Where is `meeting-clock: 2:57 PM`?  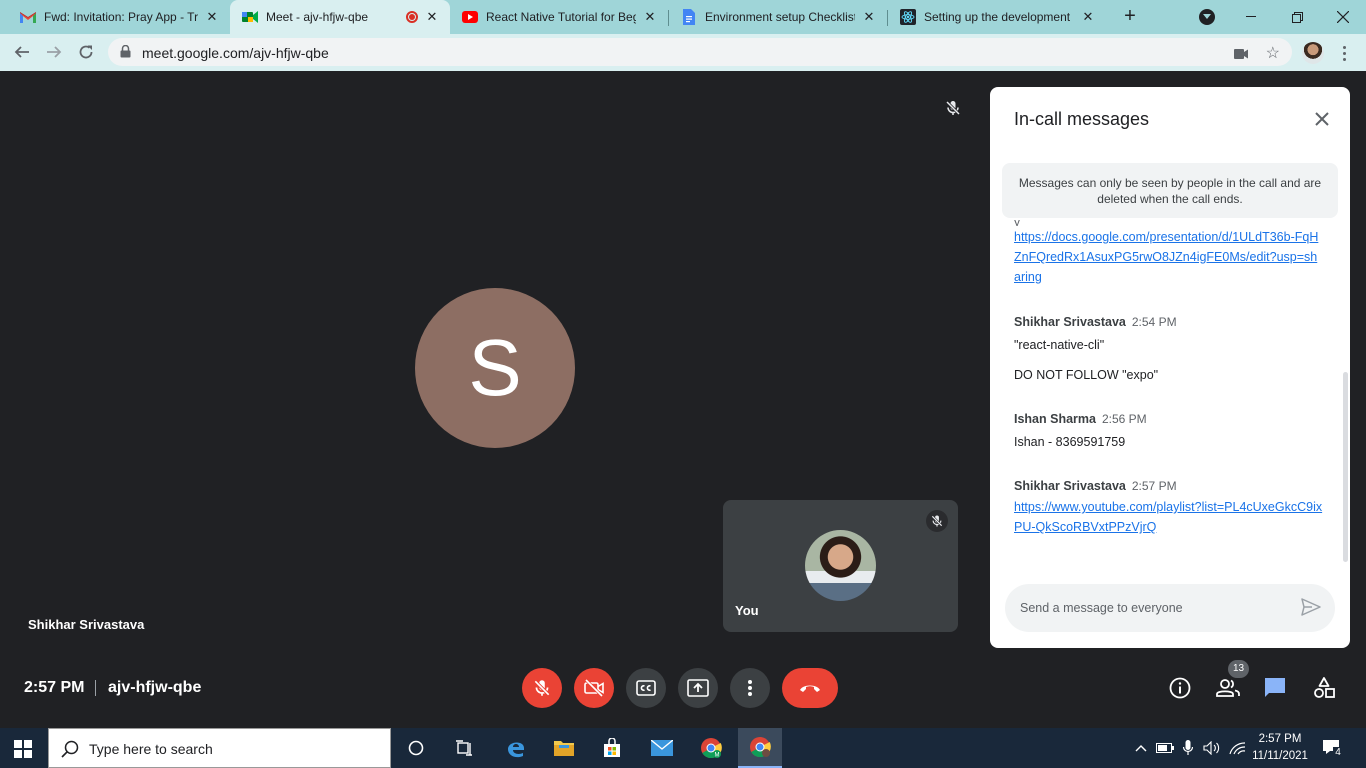
meeting-clock: 2:57 PM is located at coordinates (54, 687).